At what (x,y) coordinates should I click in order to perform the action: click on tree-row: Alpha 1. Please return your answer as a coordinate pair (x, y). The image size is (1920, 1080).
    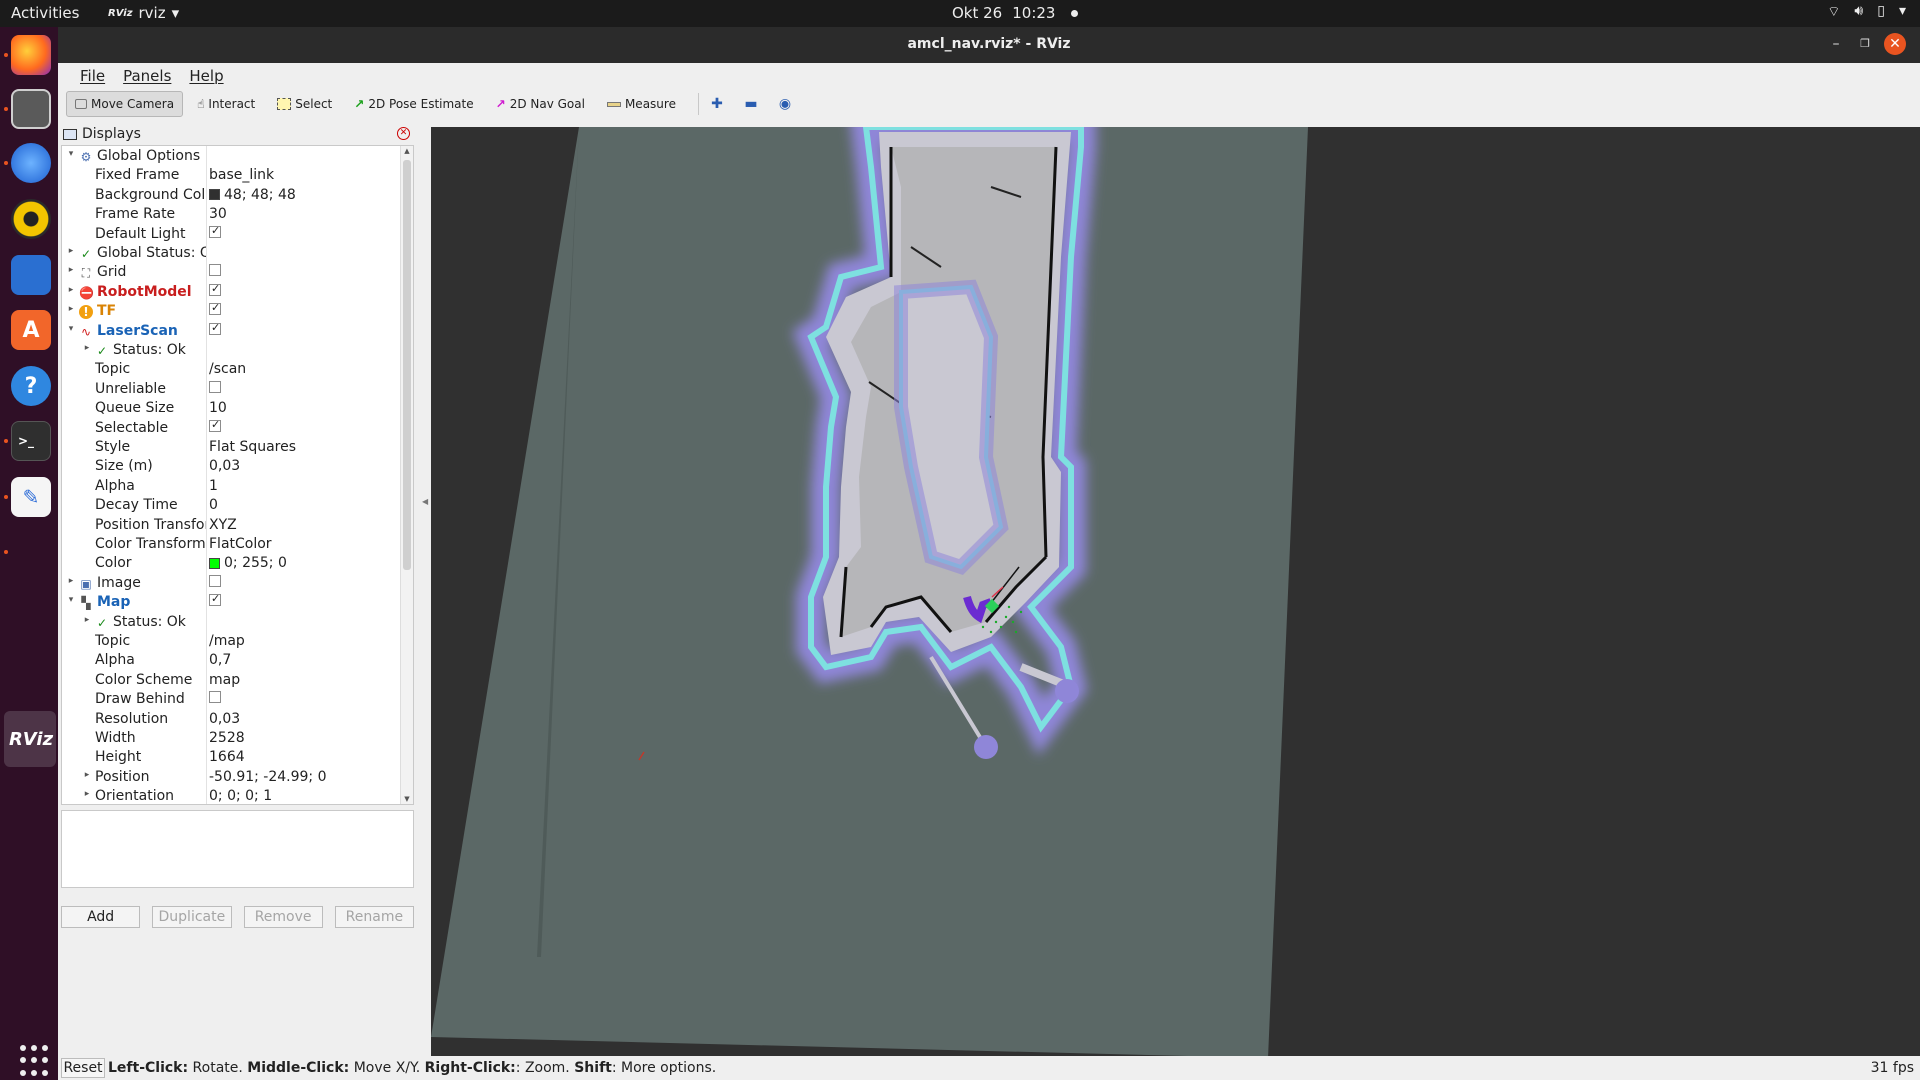
    Looking at the image, I should click on (232, 486).